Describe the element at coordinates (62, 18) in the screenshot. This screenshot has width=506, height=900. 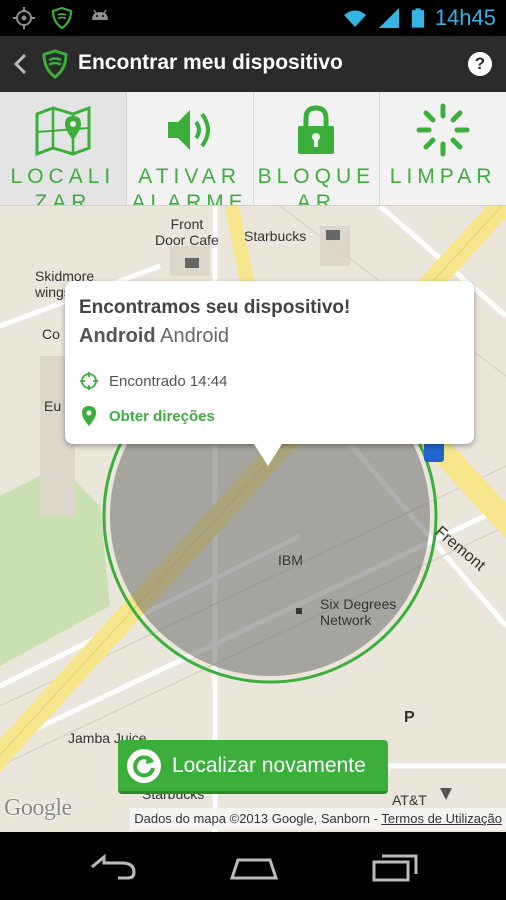
I see `shield-icon` at that location.